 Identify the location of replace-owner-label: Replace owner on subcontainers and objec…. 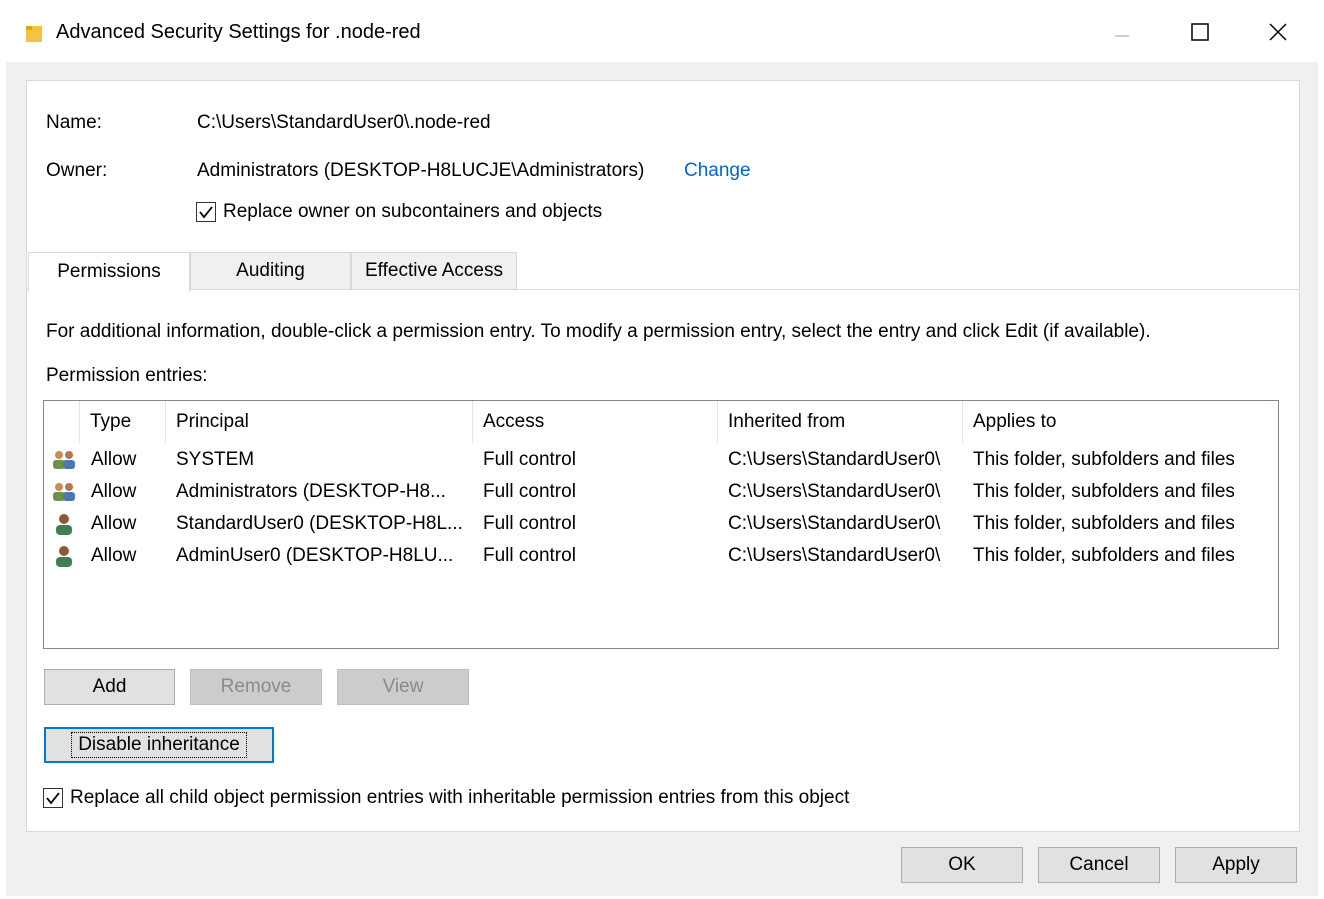
(413, 211).